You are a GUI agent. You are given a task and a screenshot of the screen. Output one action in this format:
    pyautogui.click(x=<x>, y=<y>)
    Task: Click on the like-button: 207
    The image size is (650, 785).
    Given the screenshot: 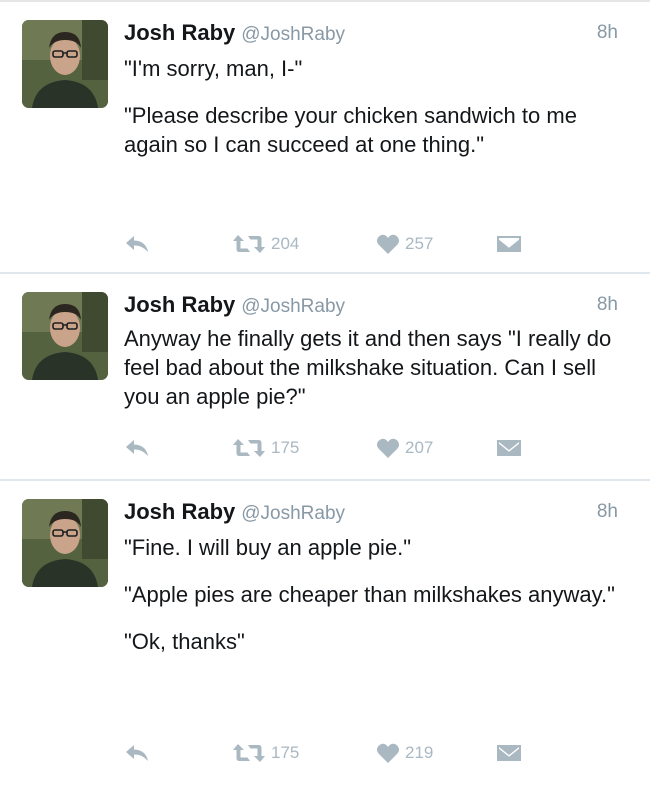 What is the action you would take?
    pyautogui.click(x=404, y=448)
    